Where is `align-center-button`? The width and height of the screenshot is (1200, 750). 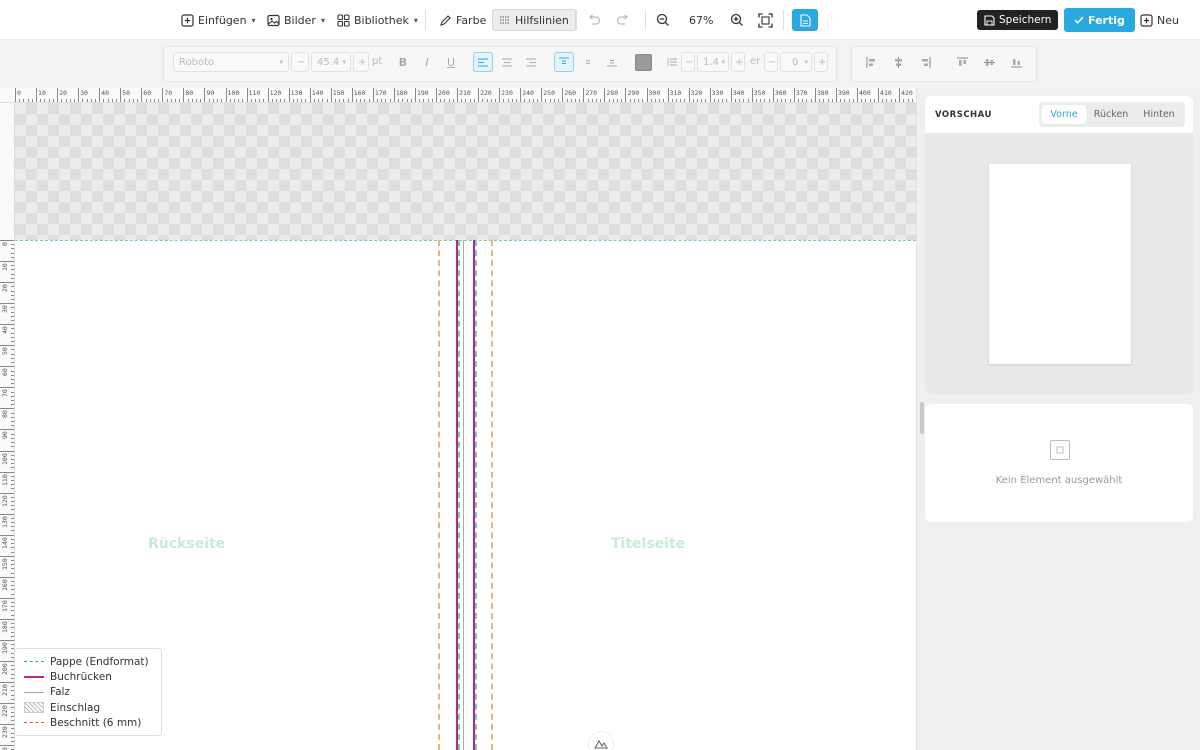 align-center-button is located at coordinates (507, 62).